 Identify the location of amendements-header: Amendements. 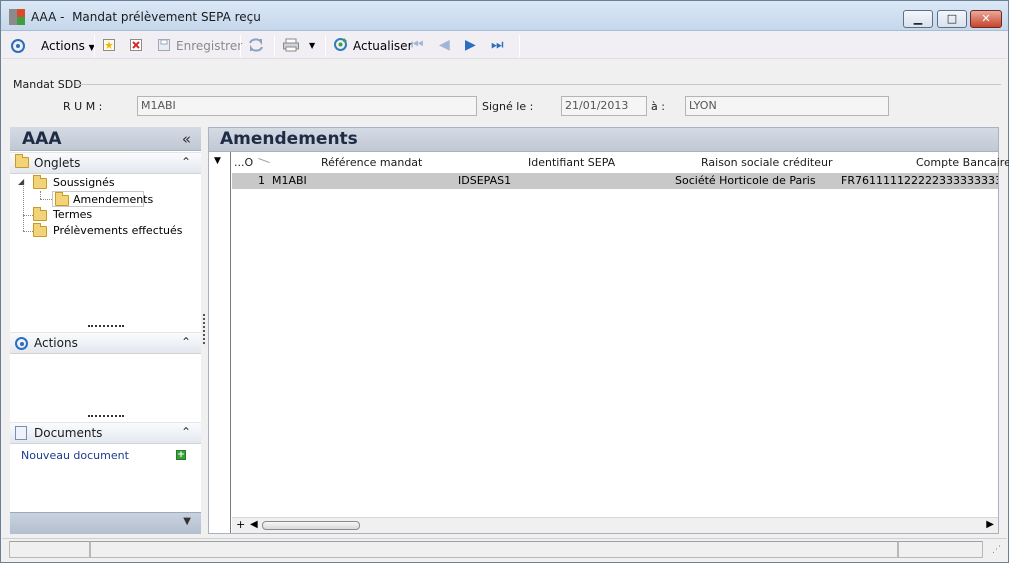
(603, 140).